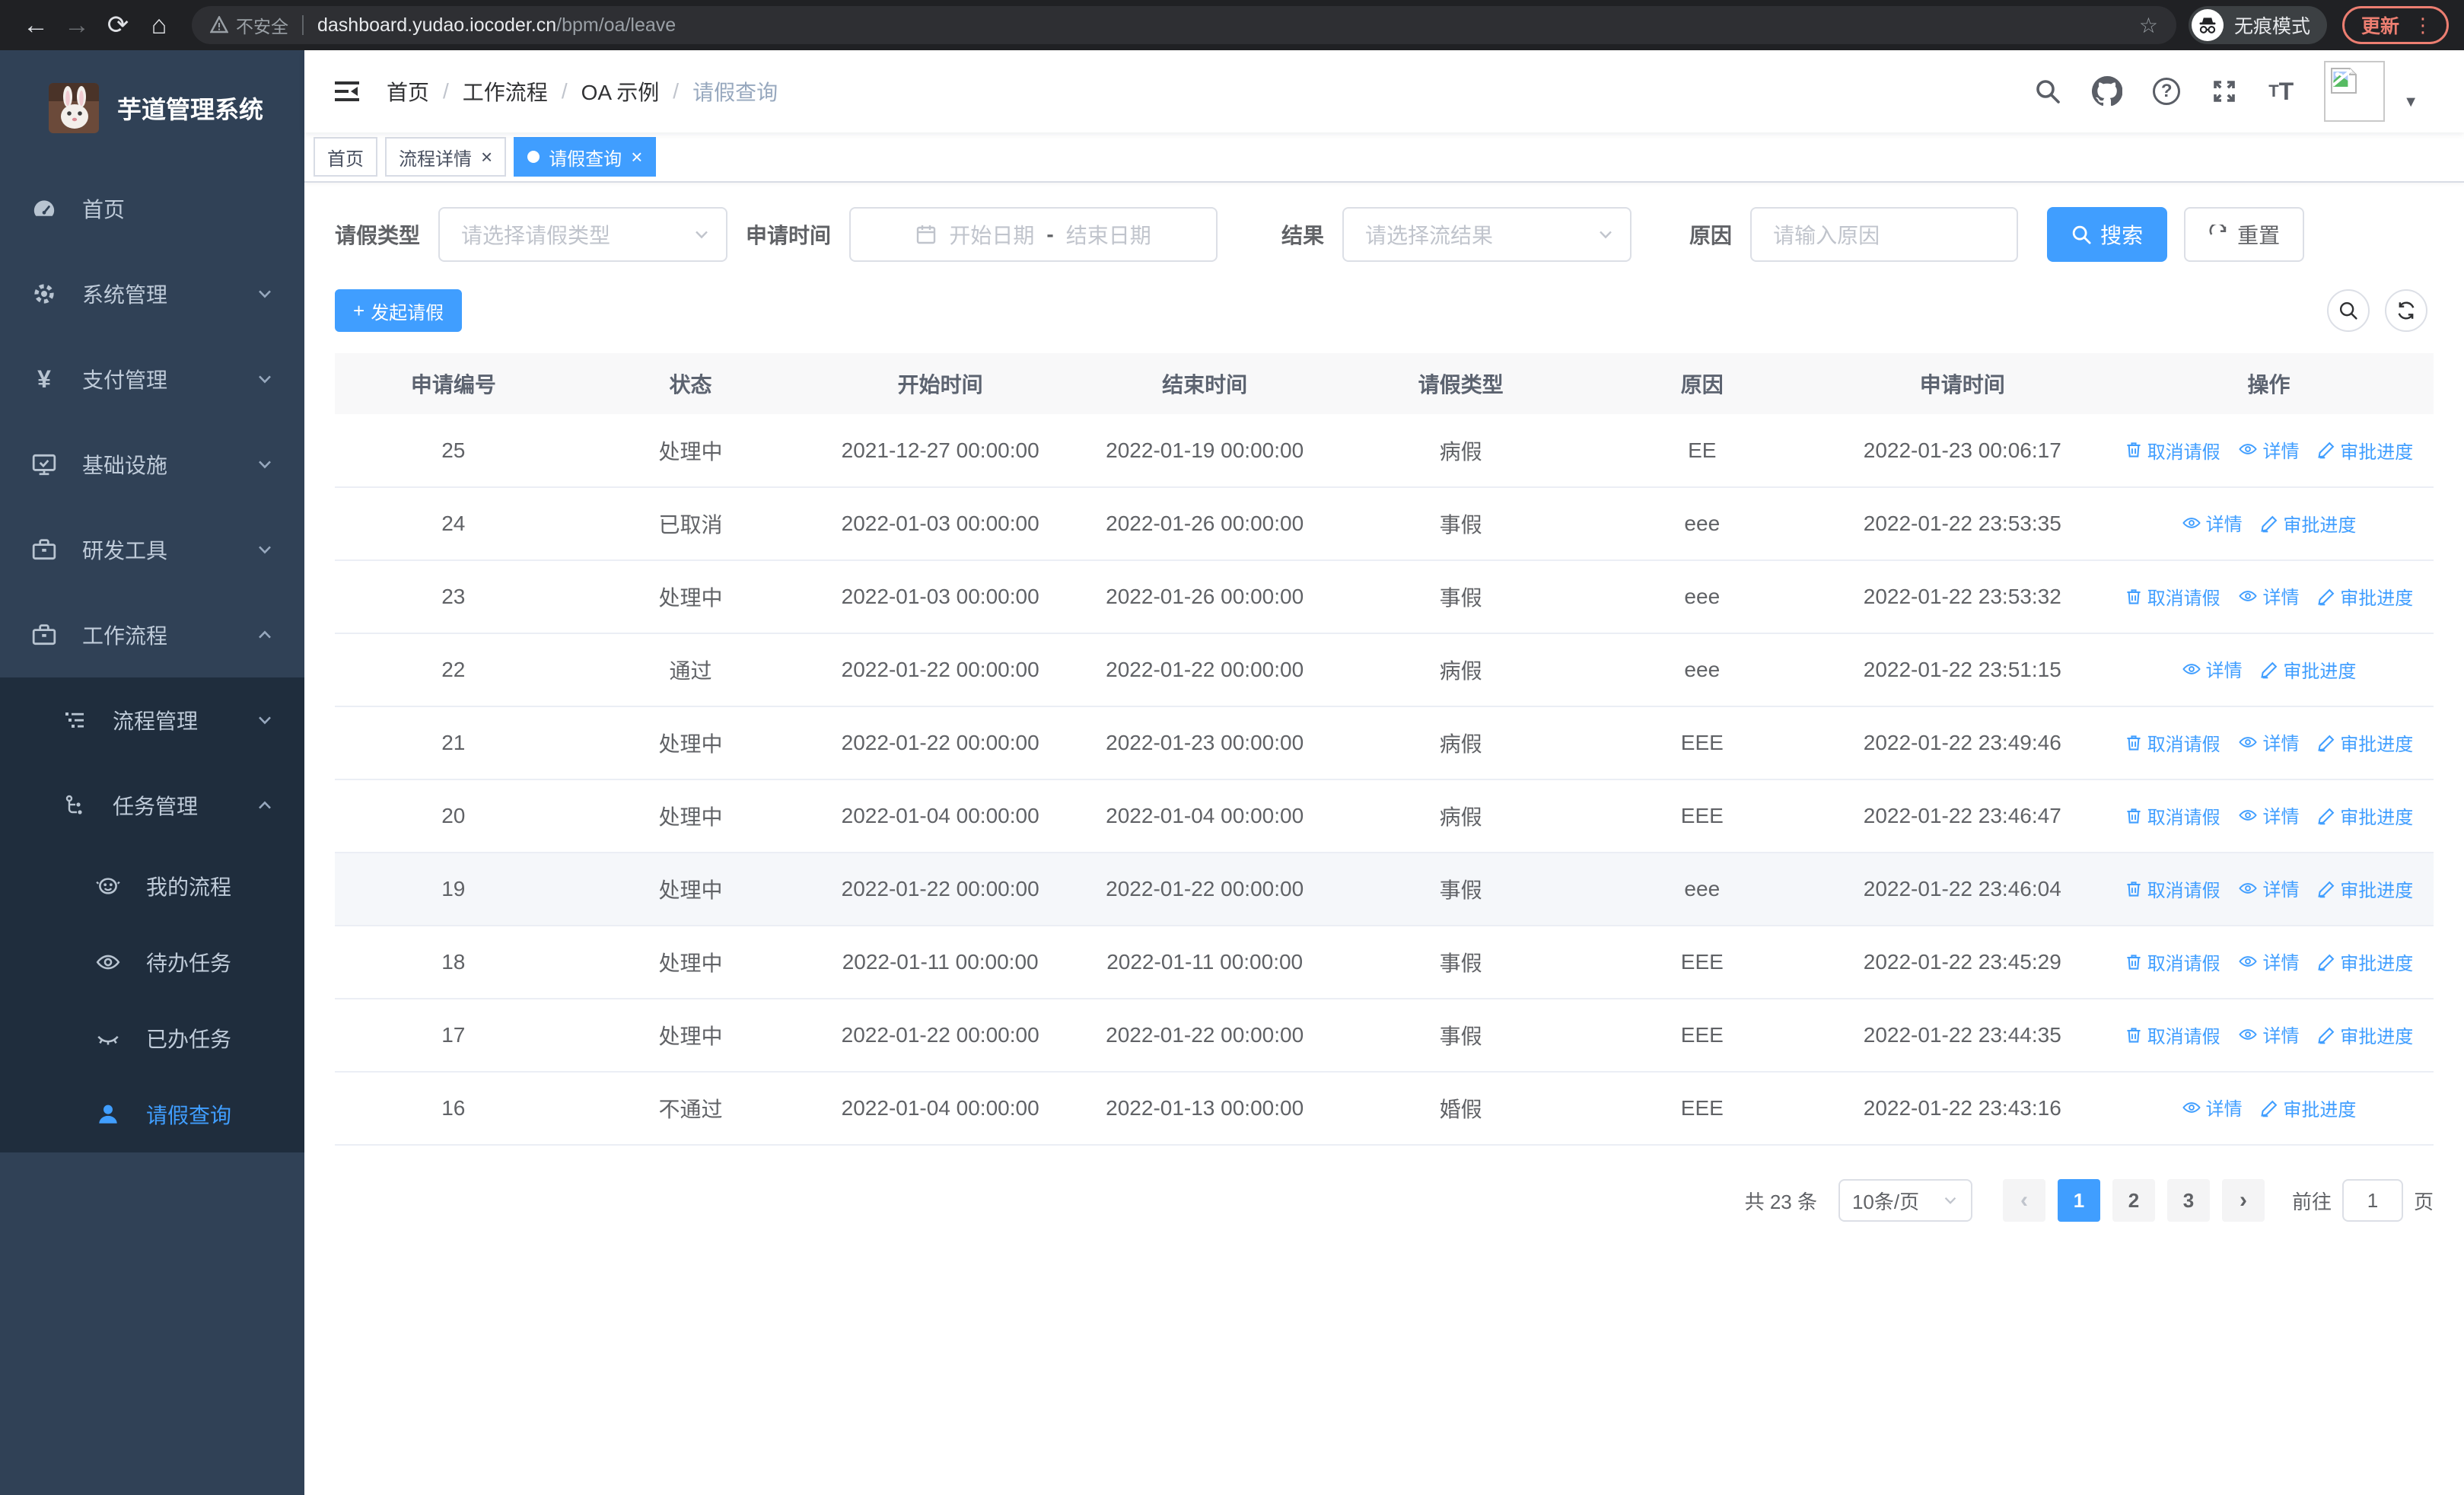 This screenshot has width=2464, height=1495. Describe the element at coordinates (1702, 670) in the screenshot. I see `cell-reason: eee` at that location.